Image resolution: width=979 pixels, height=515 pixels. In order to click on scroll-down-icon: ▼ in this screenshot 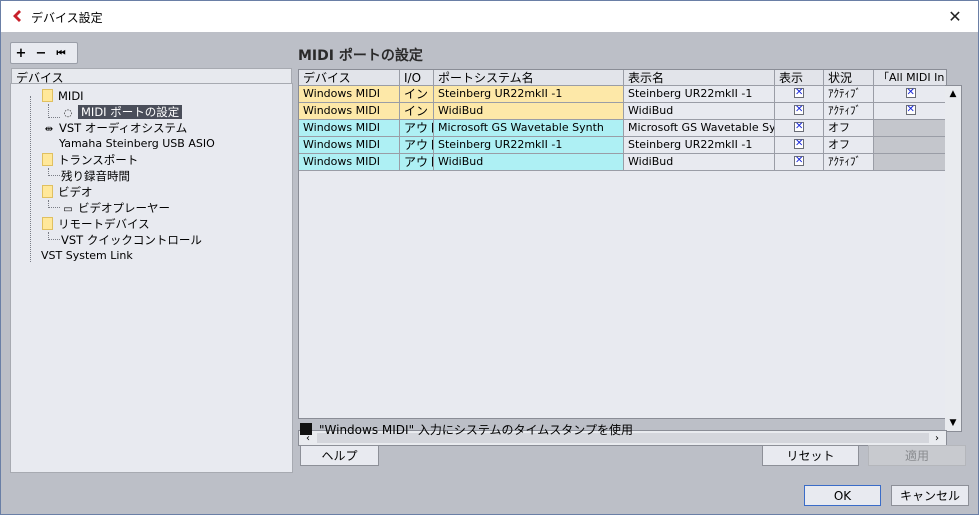, I will do `click(953, 423)`.